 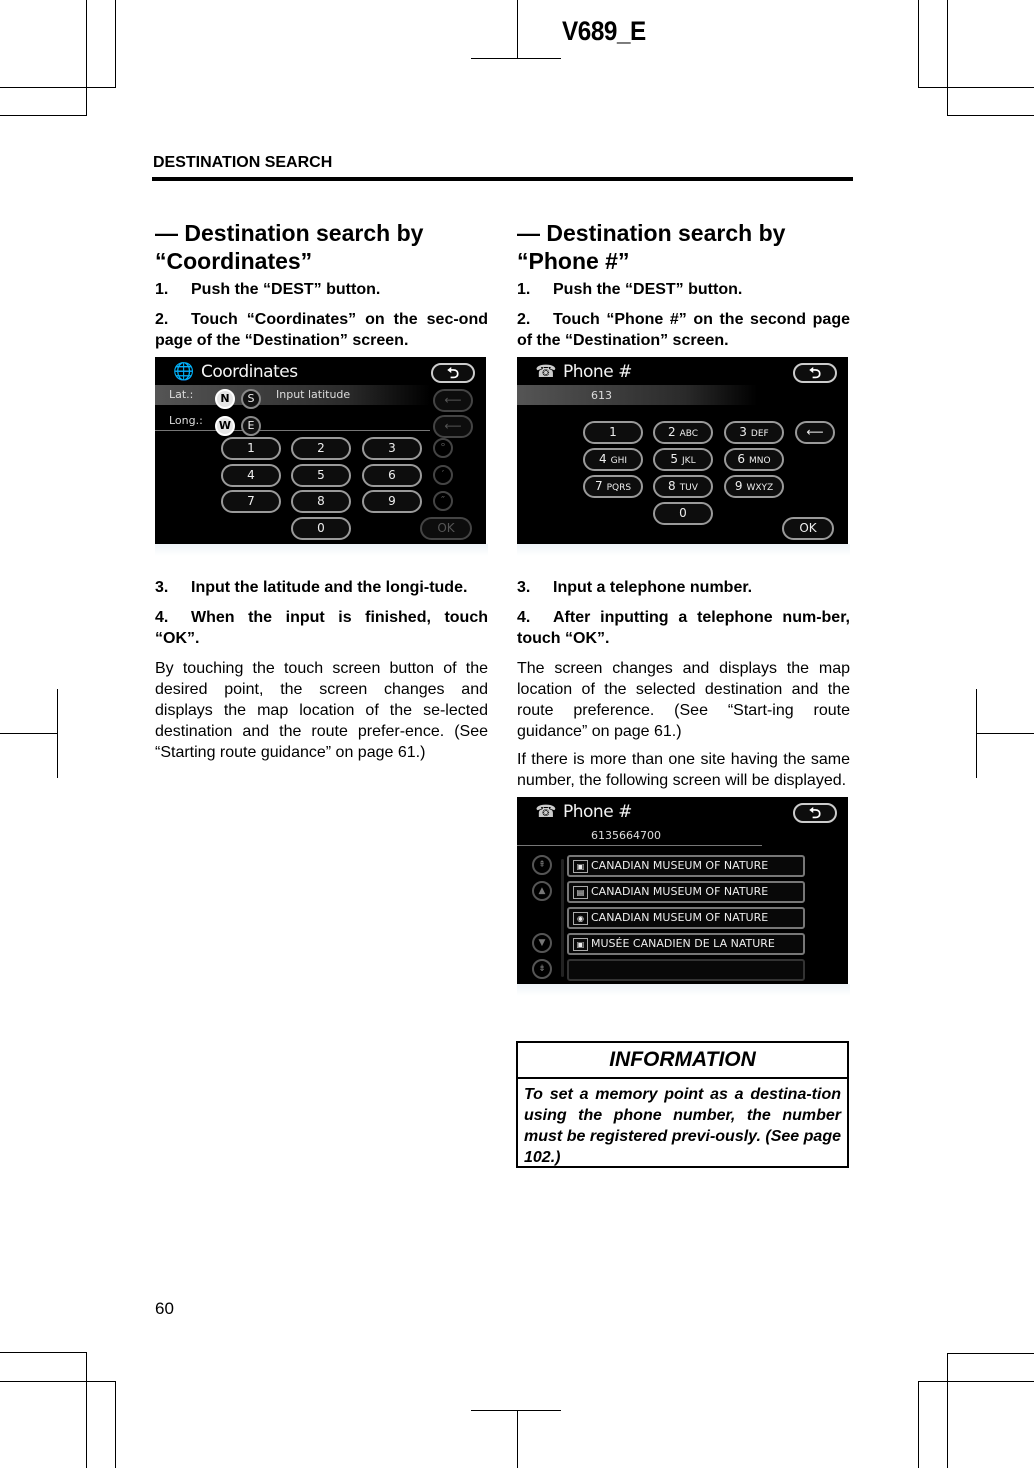 What do you see at coordinates (580, 892) in the screenshot?
I see `poi-building-icon: ▤` at bounding box center [580, 892].